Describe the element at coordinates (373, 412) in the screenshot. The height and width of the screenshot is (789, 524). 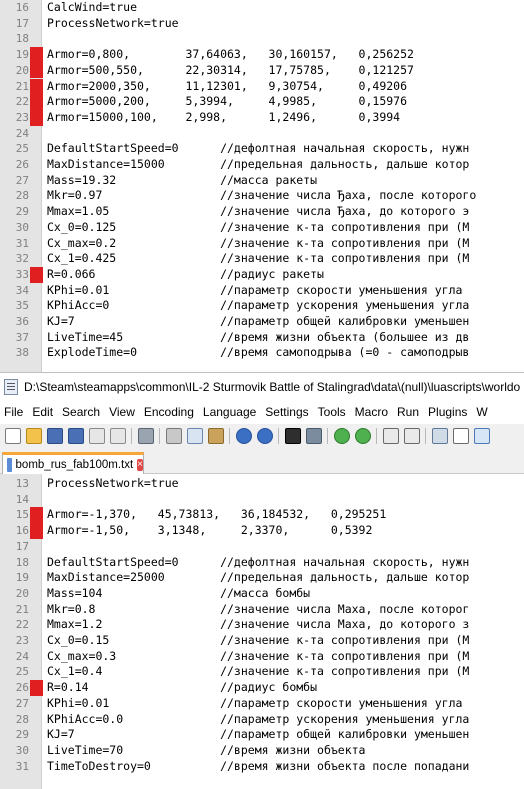
I see `menu-macro: Macro` at that location.